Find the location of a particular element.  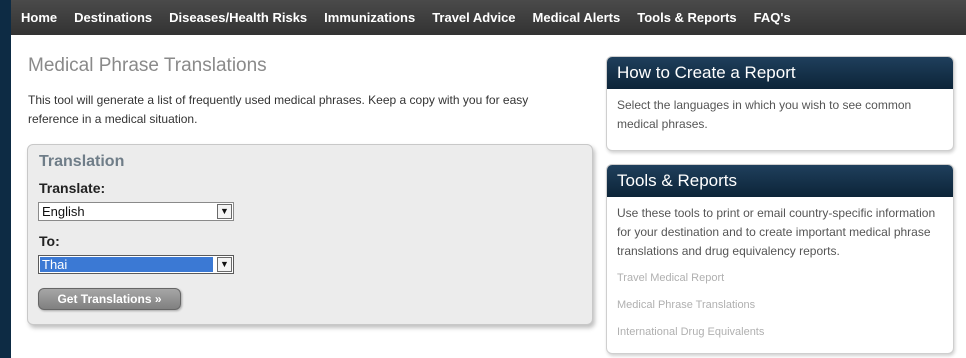

intro-line-2: reference in a medical situation. is located at coordinates (113, 119).